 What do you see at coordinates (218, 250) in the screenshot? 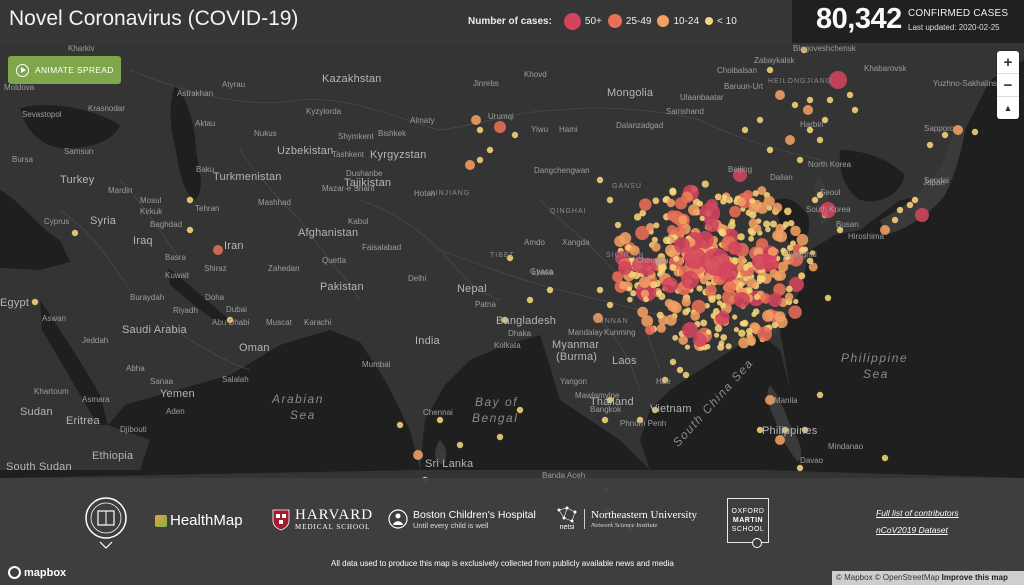
I see `case-marker-iran-qom` at bounding box center [218, 250].